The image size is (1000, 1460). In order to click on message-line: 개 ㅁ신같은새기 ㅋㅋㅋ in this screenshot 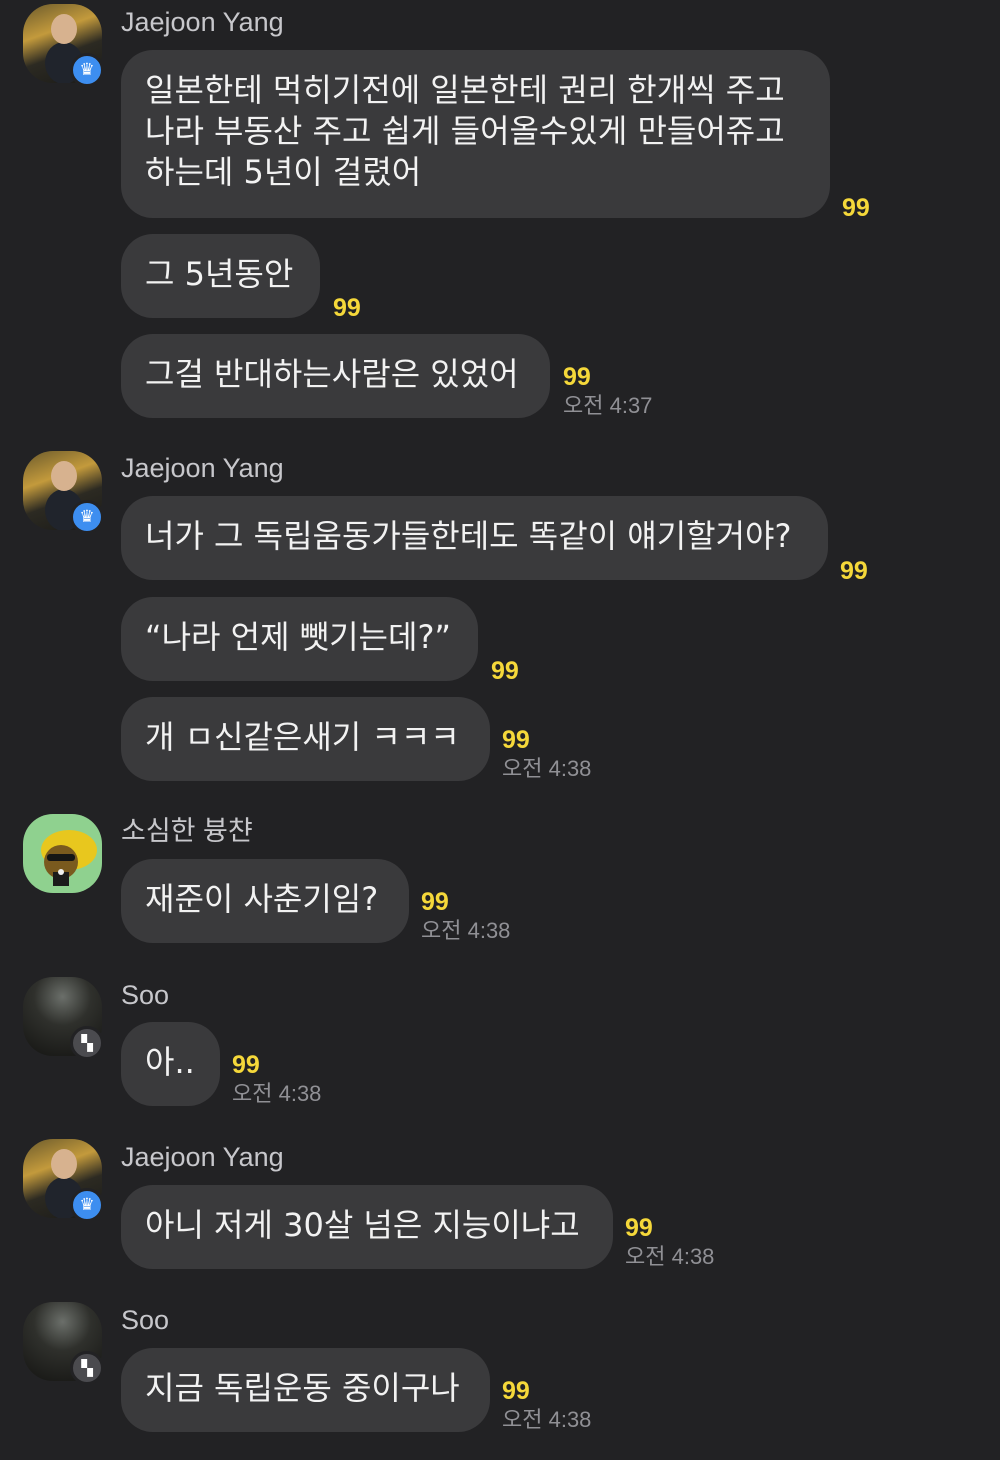, I will do `click(302, 737)`.